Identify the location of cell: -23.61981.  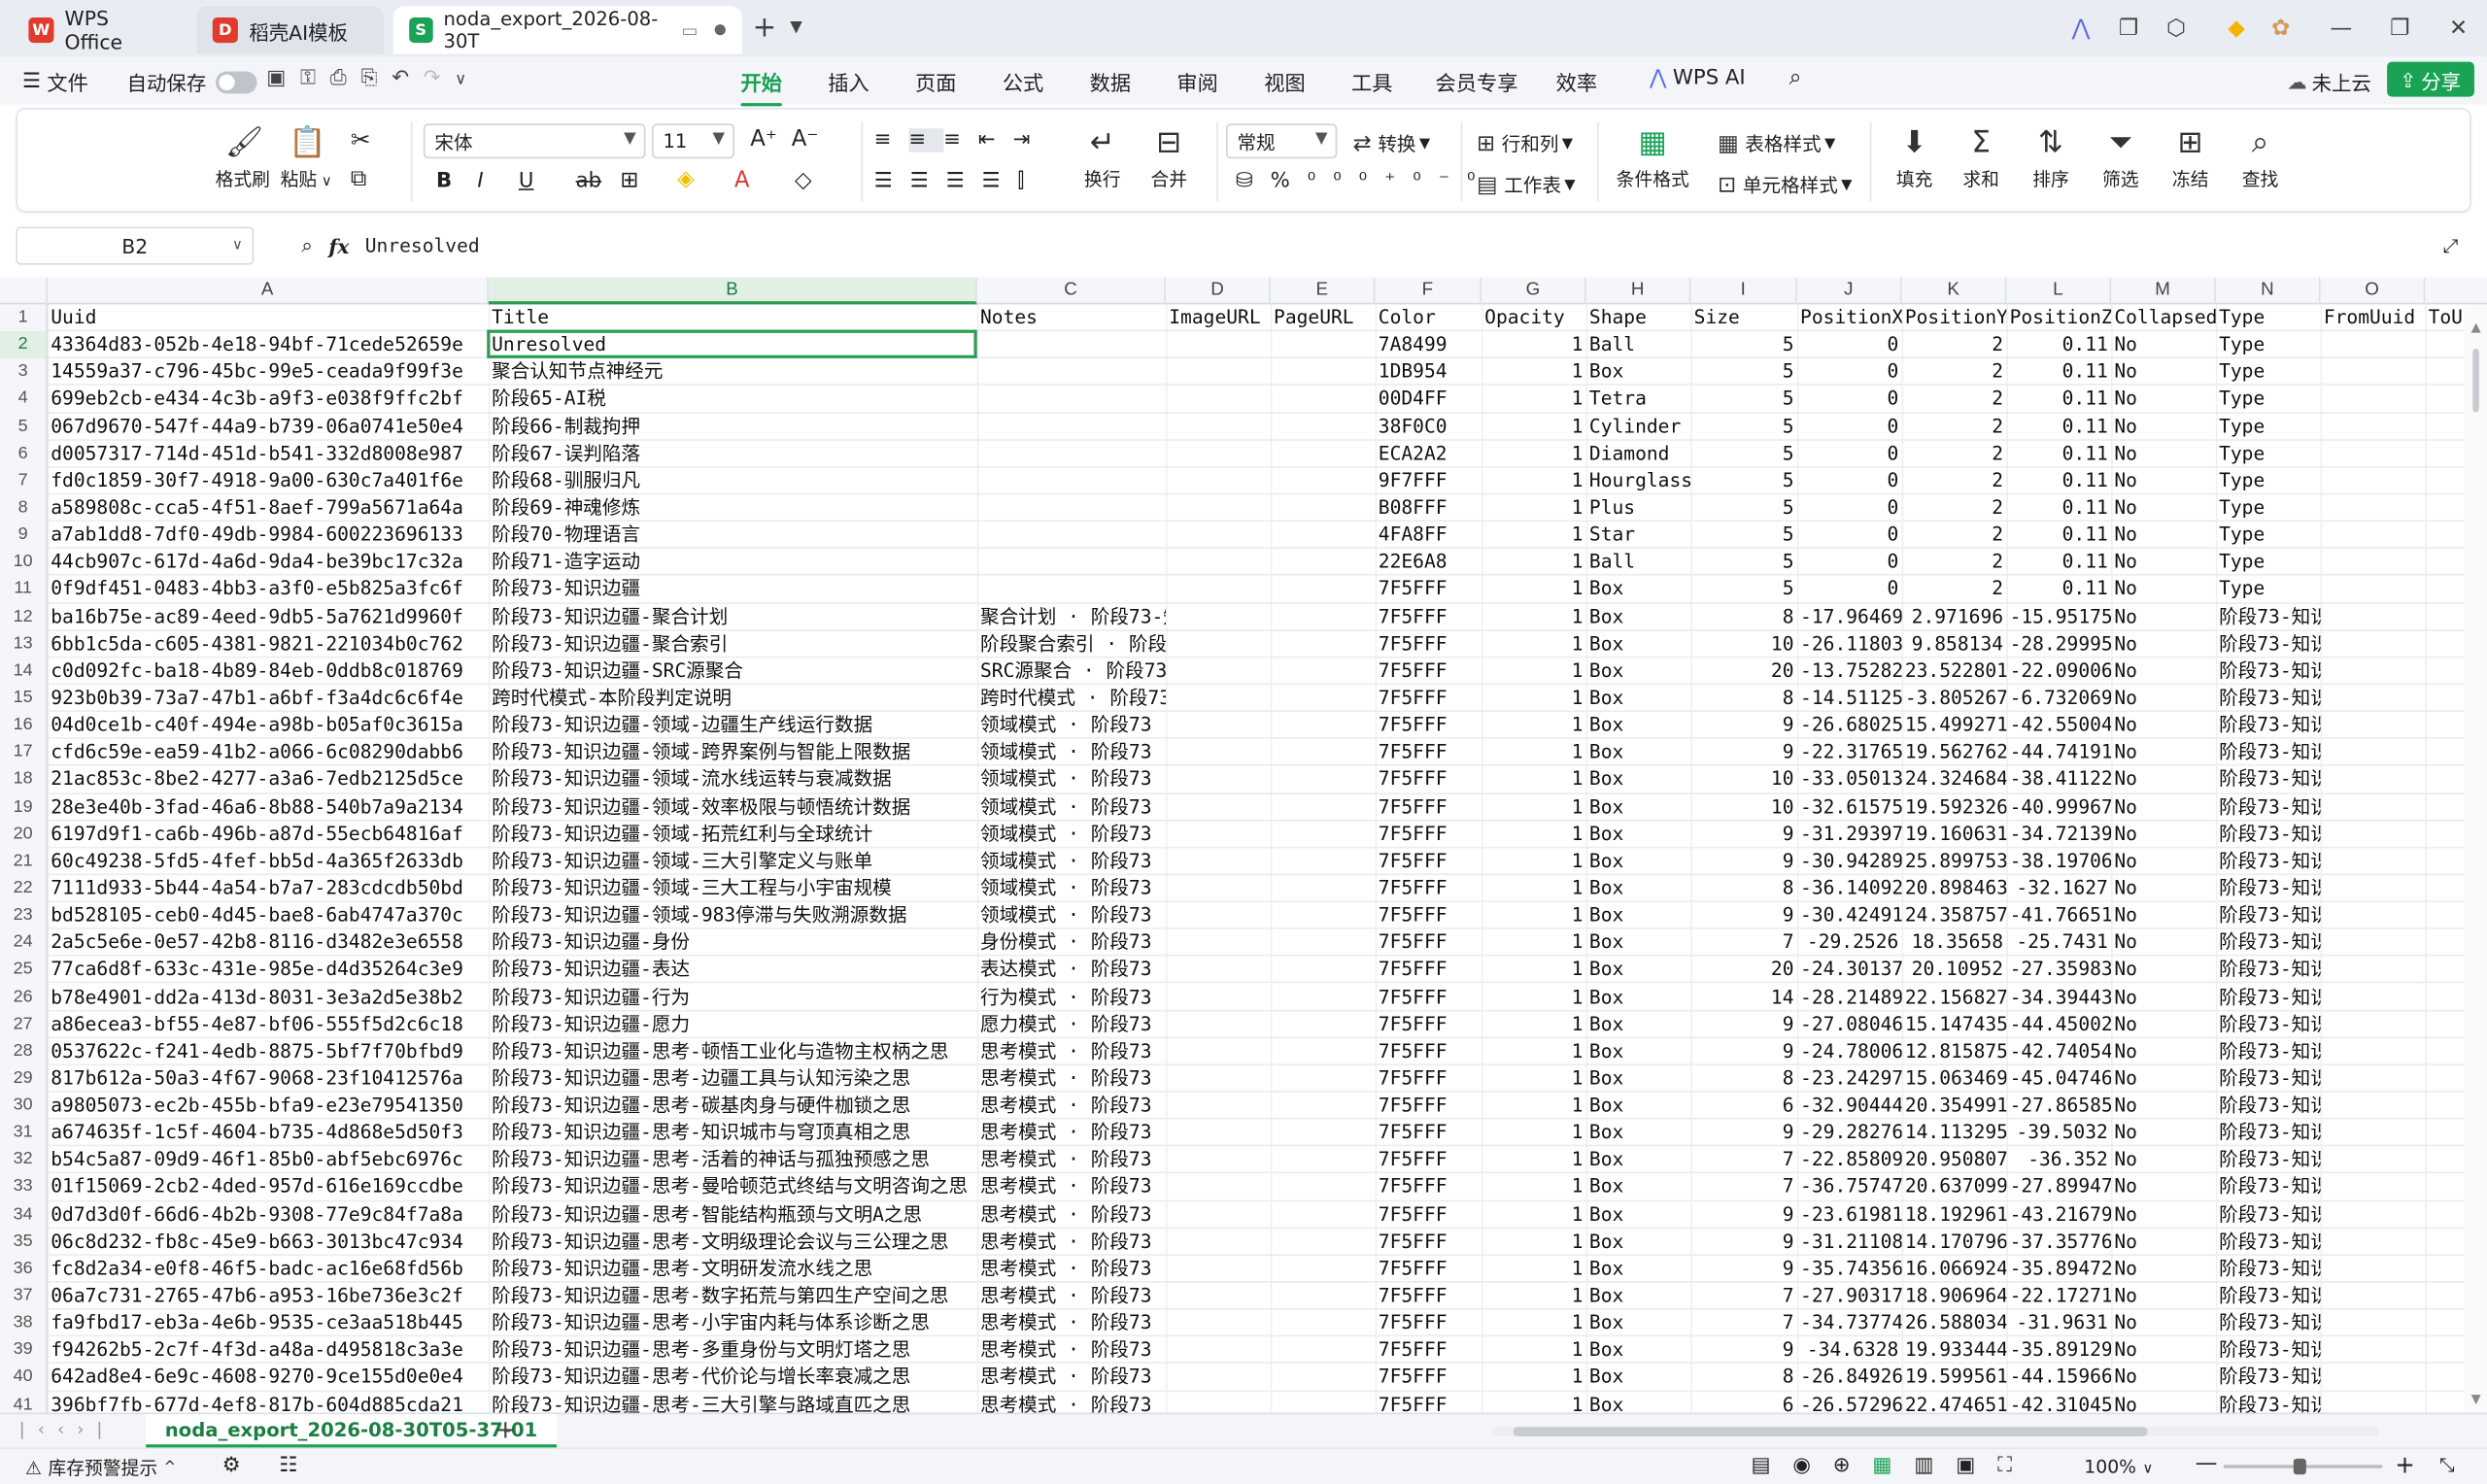
(1849, 1215).